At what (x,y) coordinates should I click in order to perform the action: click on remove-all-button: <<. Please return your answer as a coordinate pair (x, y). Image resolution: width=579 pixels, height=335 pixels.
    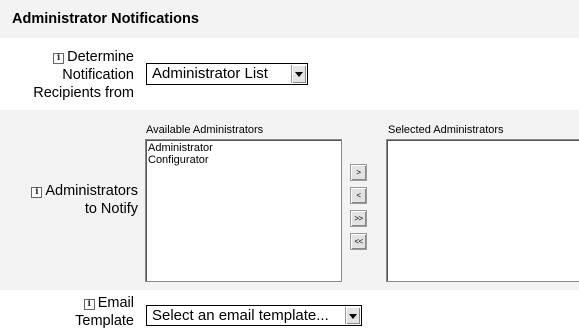
    Looking at the image, I should click on (358, 241).